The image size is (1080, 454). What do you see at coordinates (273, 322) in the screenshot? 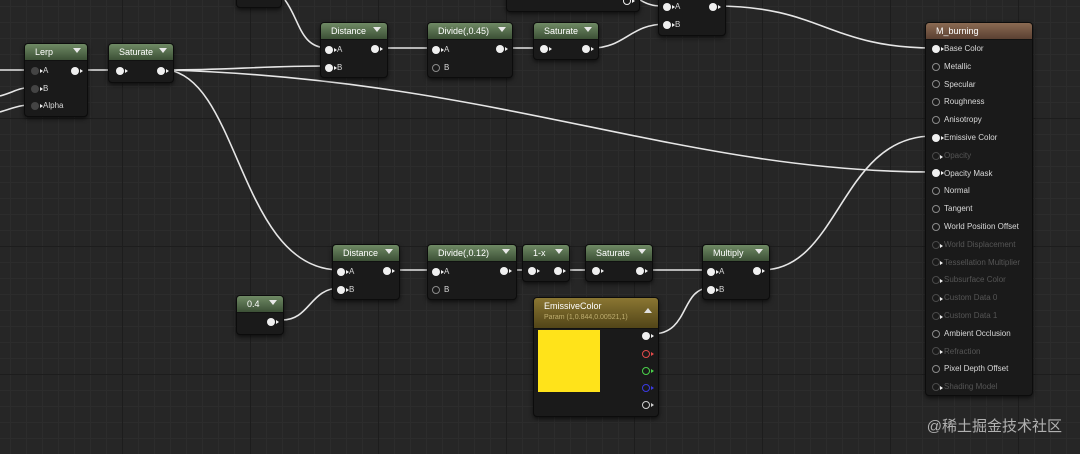
I see `constant-output-pin` at bounding box center [273, 322].